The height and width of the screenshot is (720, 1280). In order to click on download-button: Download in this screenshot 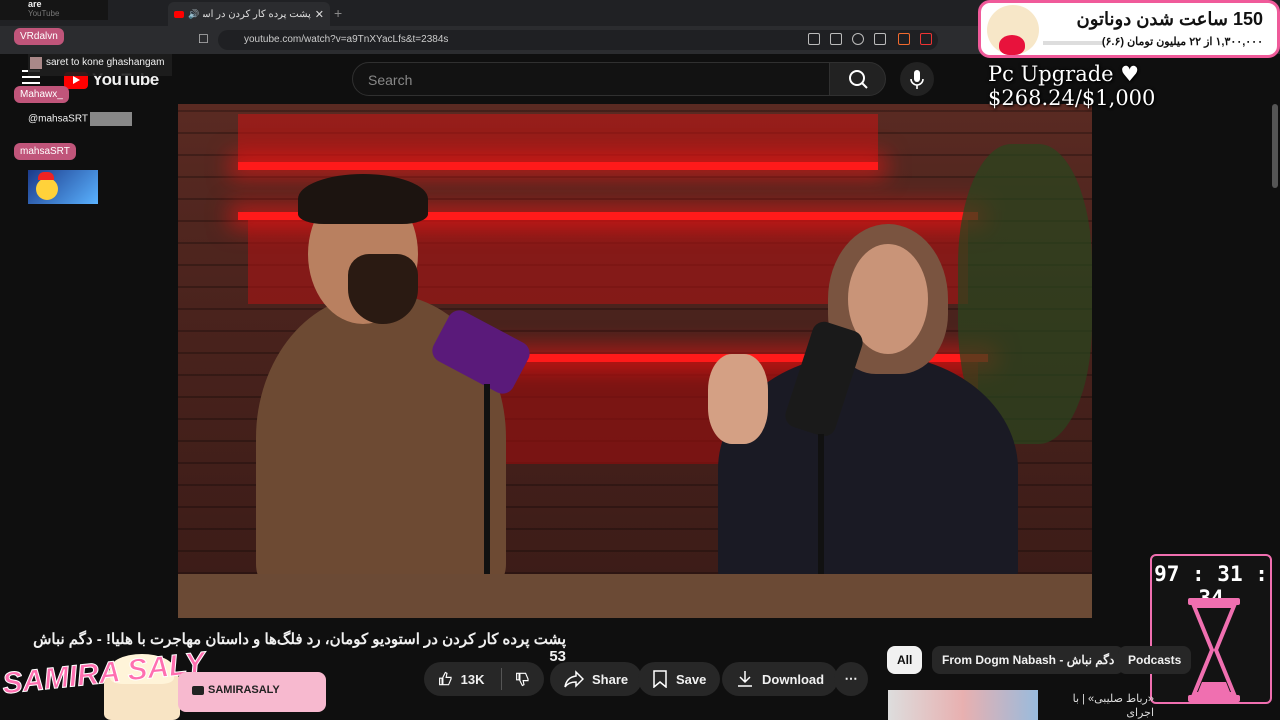, I will do `click(780, 679)`.